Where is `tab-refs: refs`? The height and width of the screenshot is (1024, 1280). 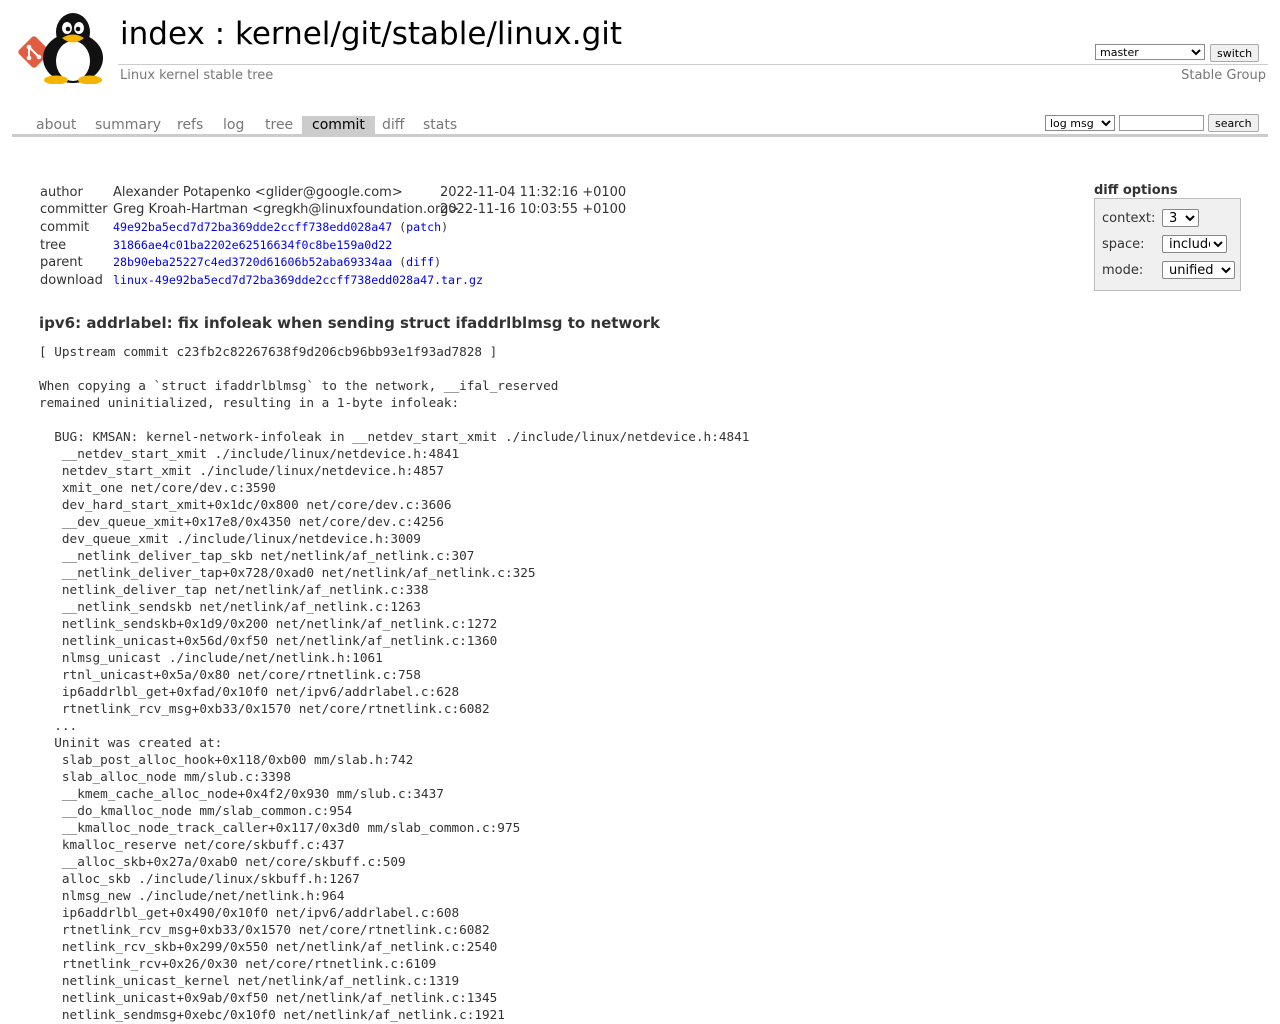 tab-refs: refs is located at coordinates (190, 125).